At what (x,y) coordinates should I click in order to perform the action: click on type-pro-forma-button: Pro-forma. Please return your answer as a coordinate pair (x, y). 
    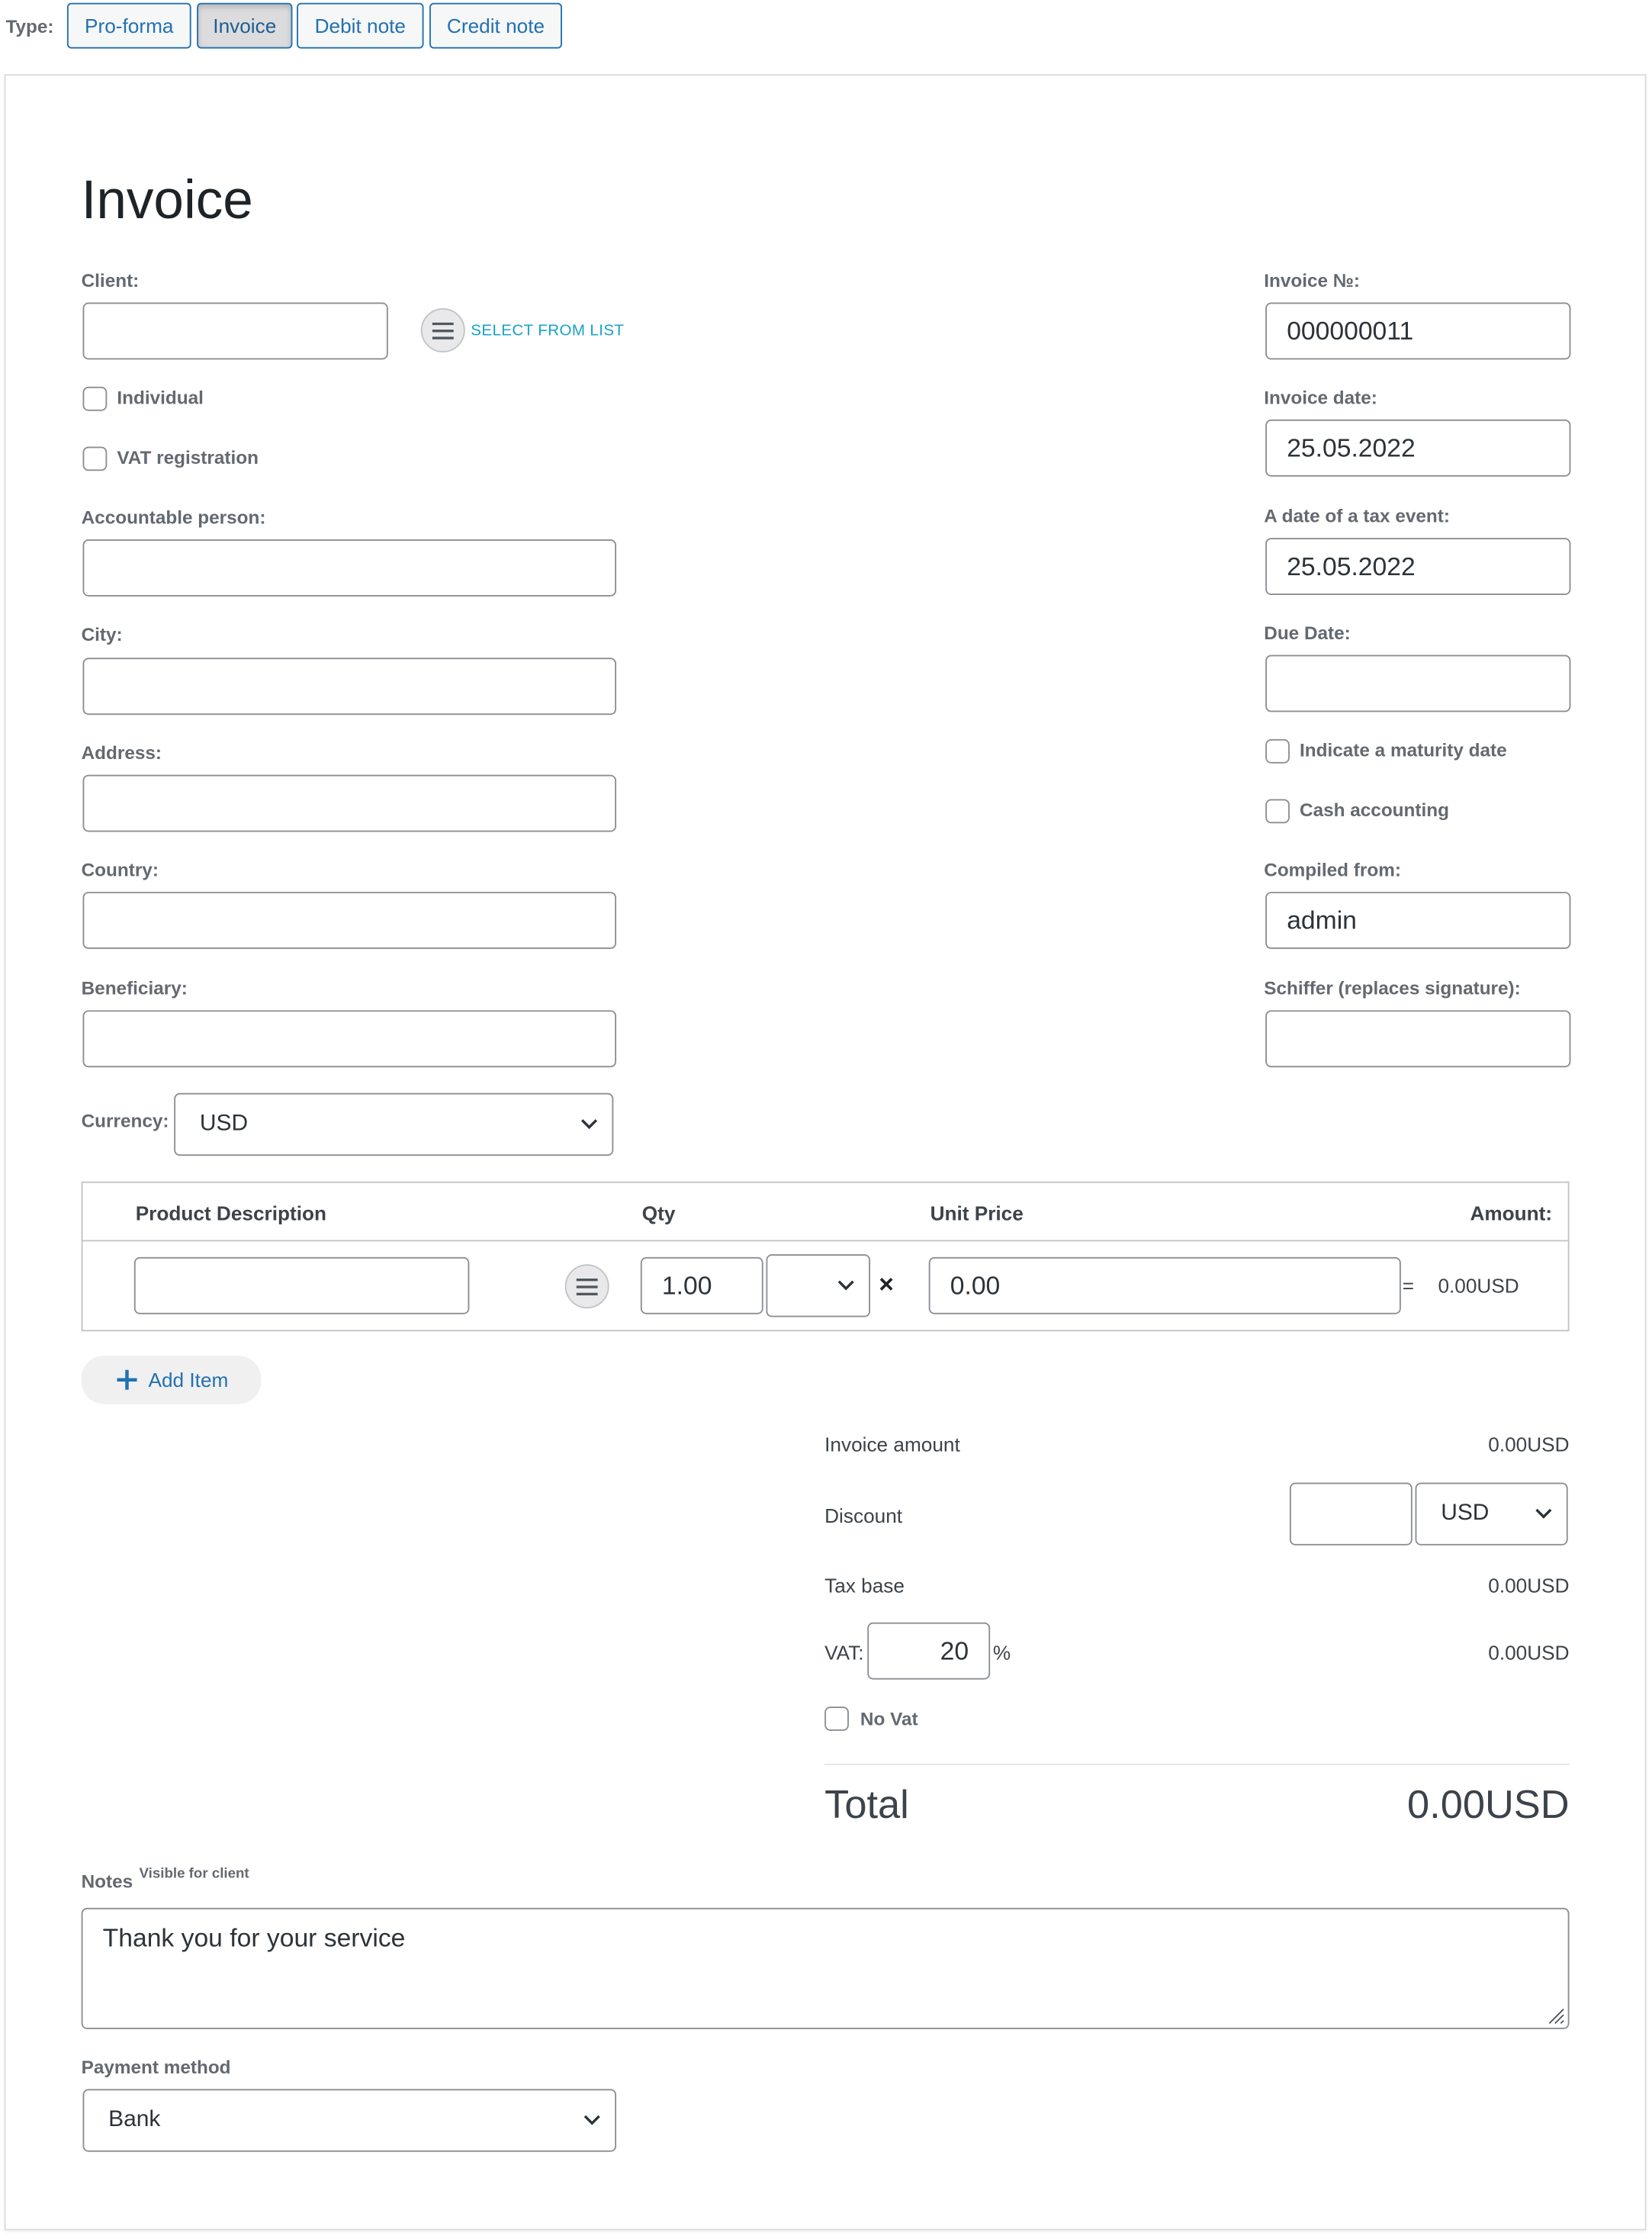
    Looking at the image, I should click on (128, 25).